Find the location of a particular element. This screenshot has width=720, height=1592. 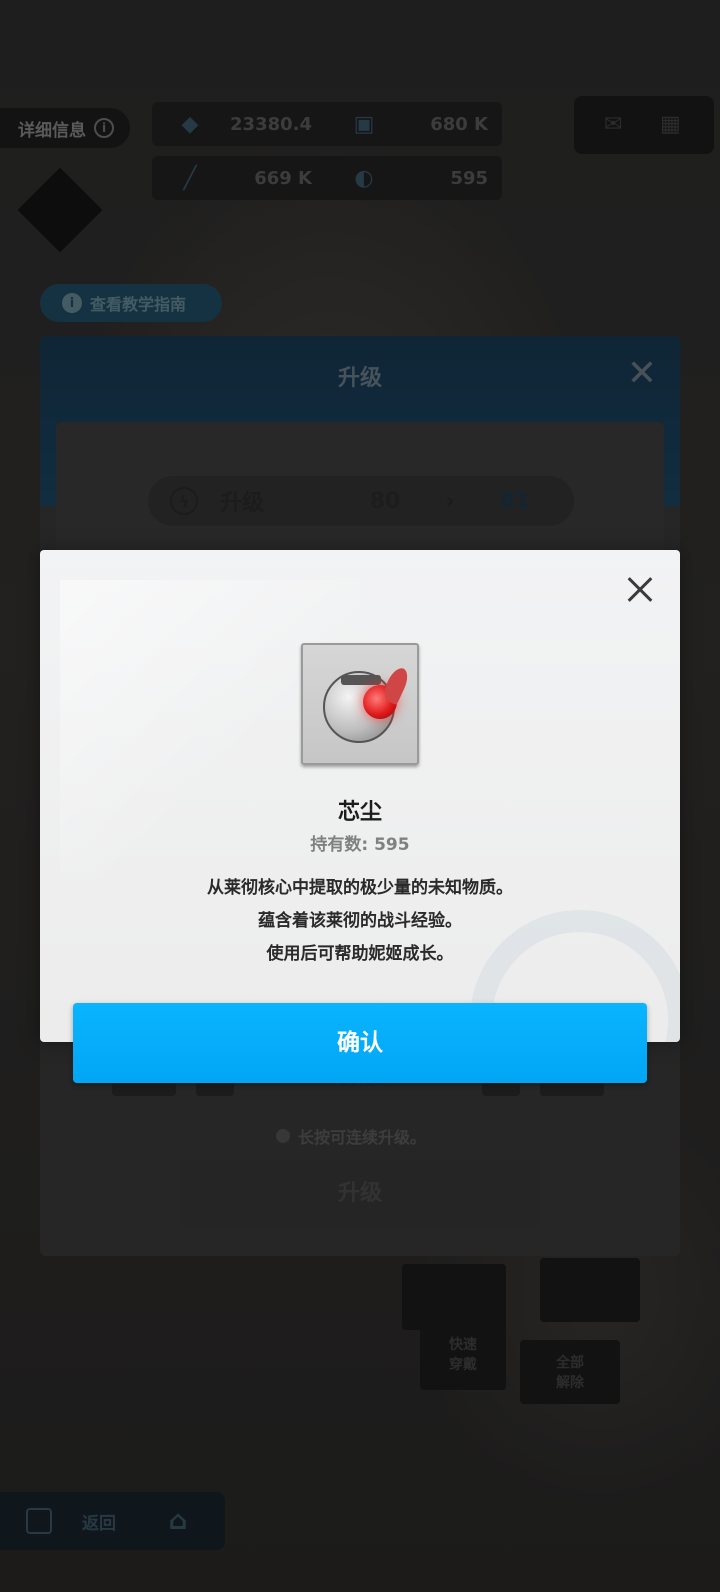

item-icon-frame is located at coordinates (360, 704).